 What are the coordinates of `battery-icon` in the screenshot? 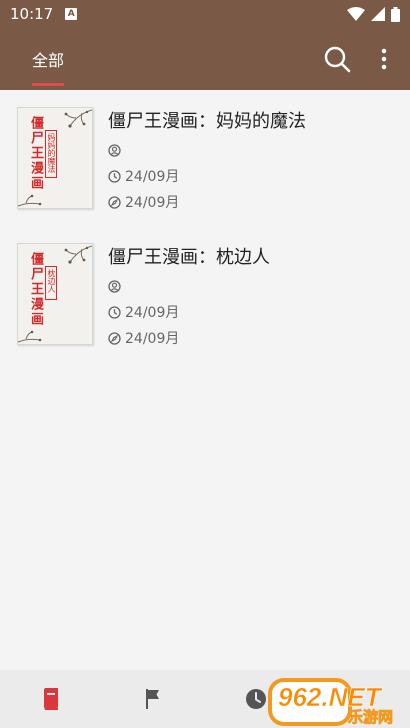 It's located at (395, 14).